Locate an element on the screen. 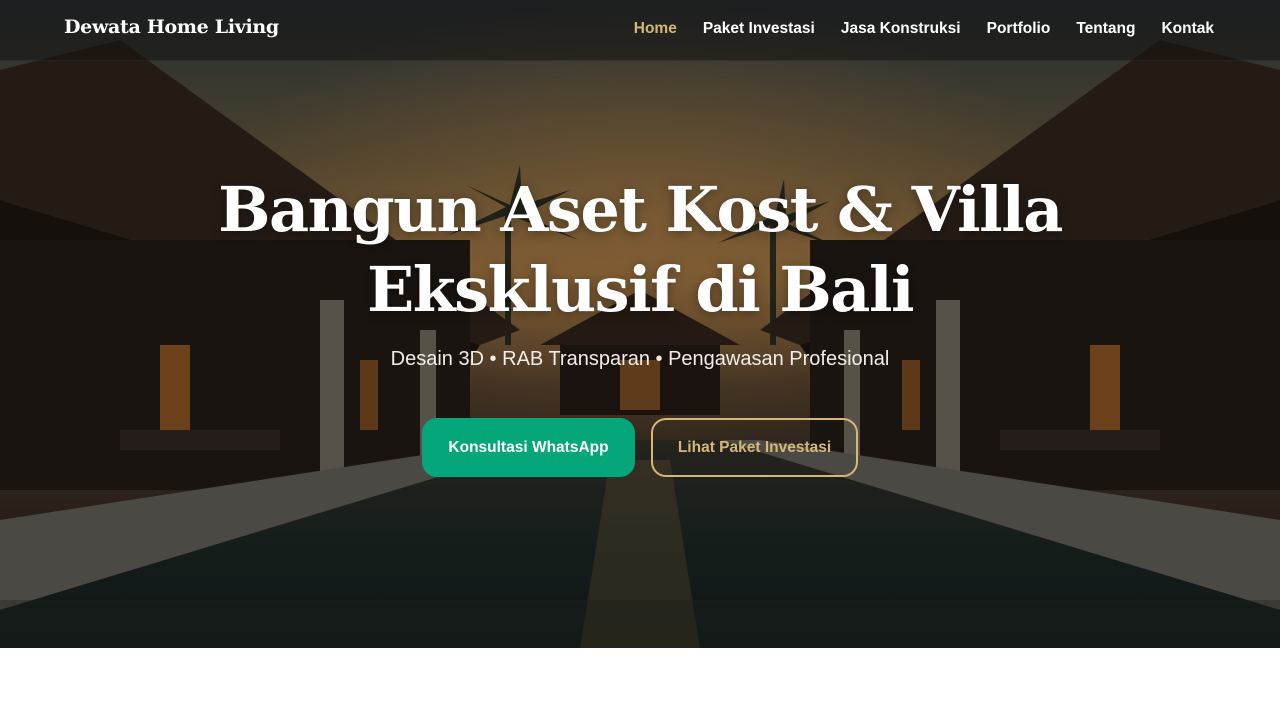  whatsapp-consult-button: Konsultasi WhatsApp is located at coordinates (528, 447).